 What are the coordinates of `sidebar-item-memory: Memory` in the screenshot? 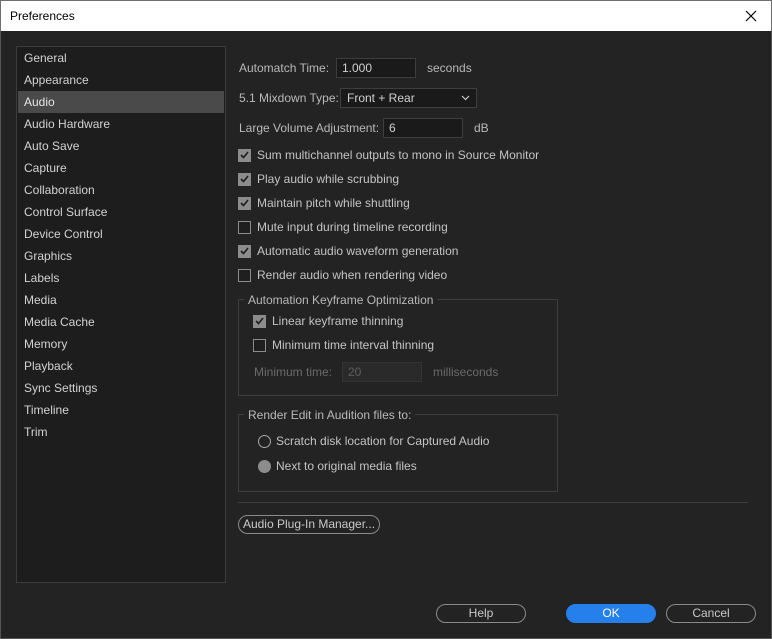 It's located at (121, 344).